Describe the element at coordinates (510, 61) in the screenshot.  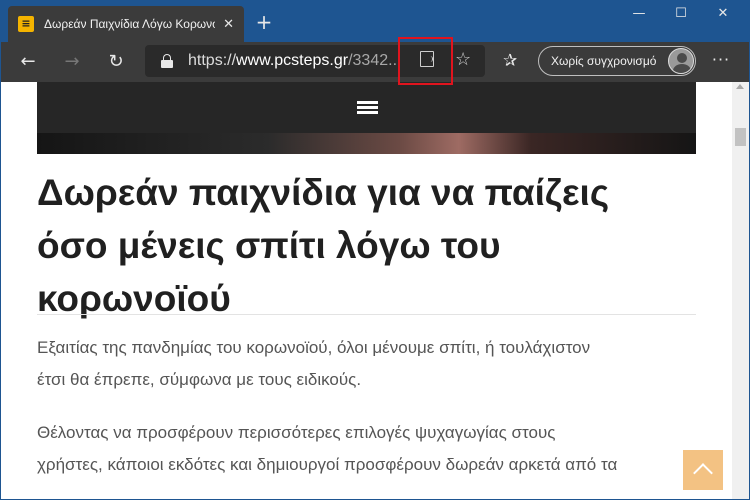
I see `favorites-list-icon: ✰` at that location.